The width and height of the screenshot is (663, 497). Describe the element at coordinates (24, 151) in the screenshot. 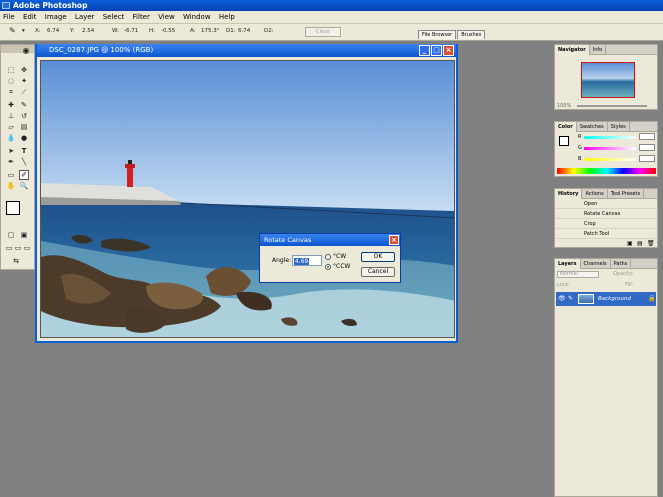

I see `type-tool-icon: T` at that location.